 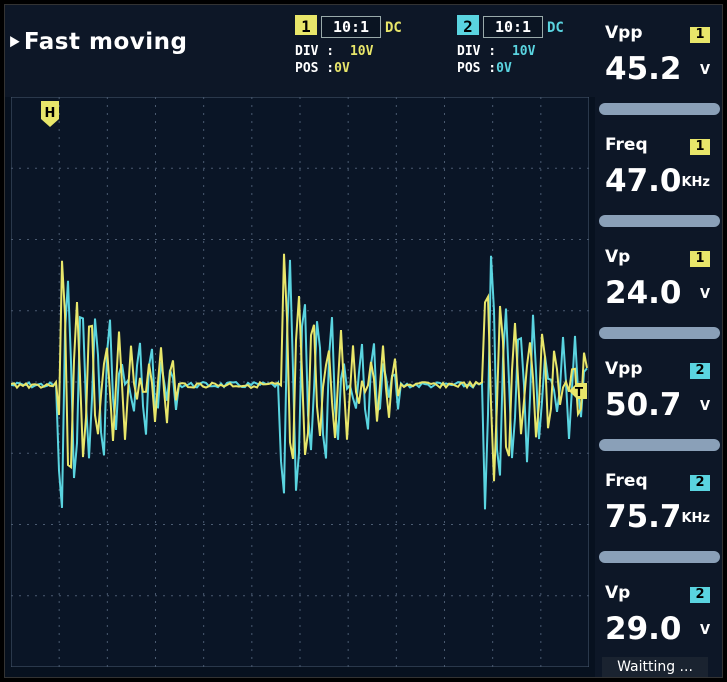 What do you see at coordinates (14, 43) in the screenshot?
I see `trigger-edge-icon: ⯈` at bounding box center [14, 43].